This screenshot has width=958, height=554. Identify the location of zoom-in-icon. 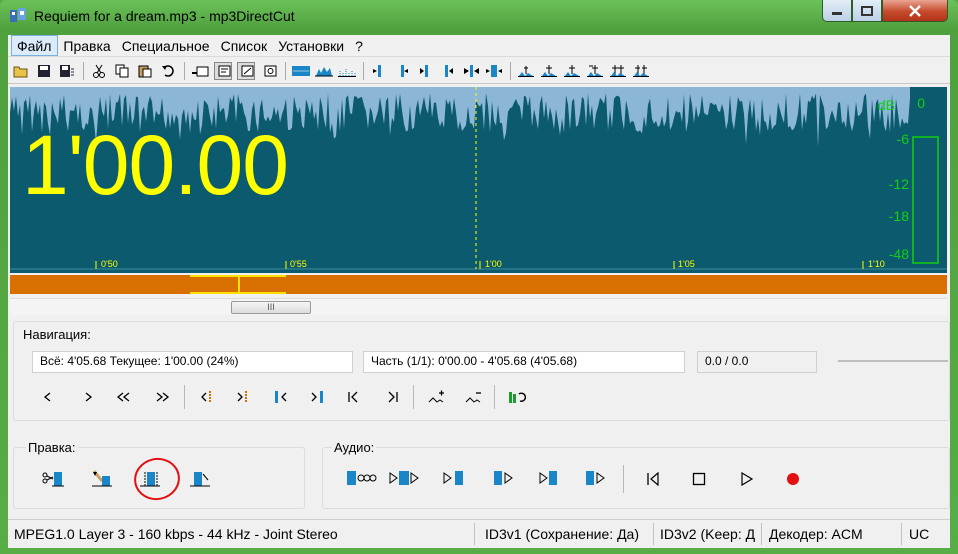
(436, 397).